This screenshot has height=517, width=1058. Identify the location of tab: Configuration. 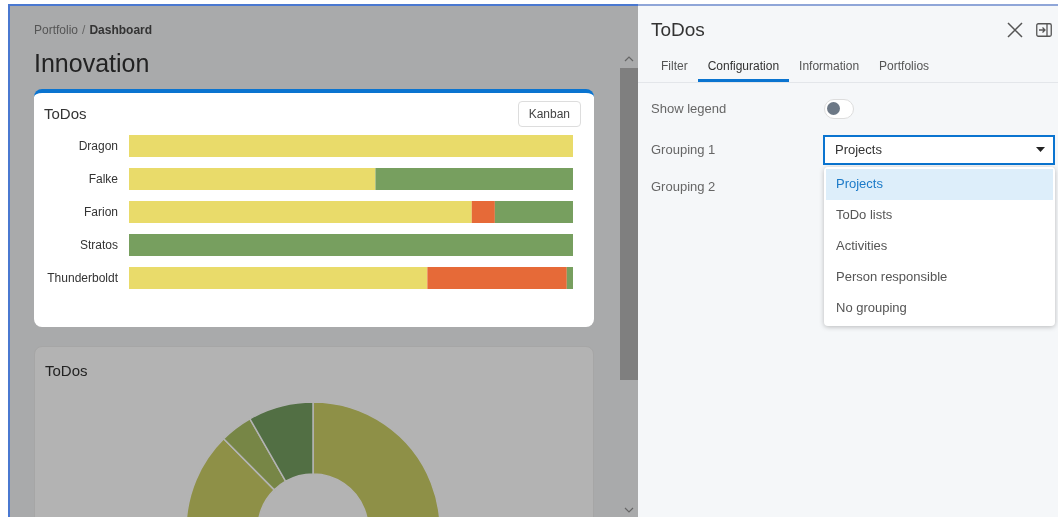
(743, 69).